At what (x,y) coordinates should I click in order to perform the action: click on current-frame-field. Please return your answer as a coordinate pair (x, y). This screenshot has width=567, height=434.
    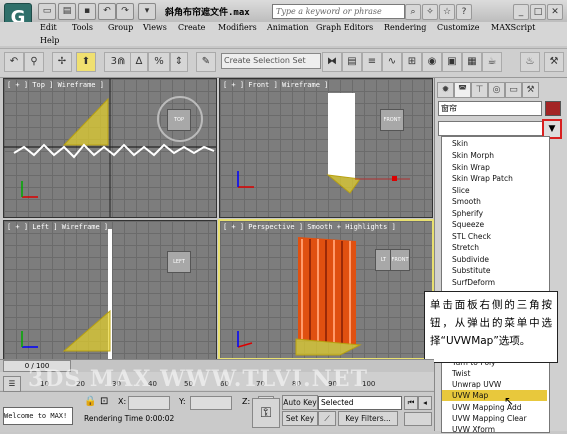
    Looking at the image, I should click on (418, 419).